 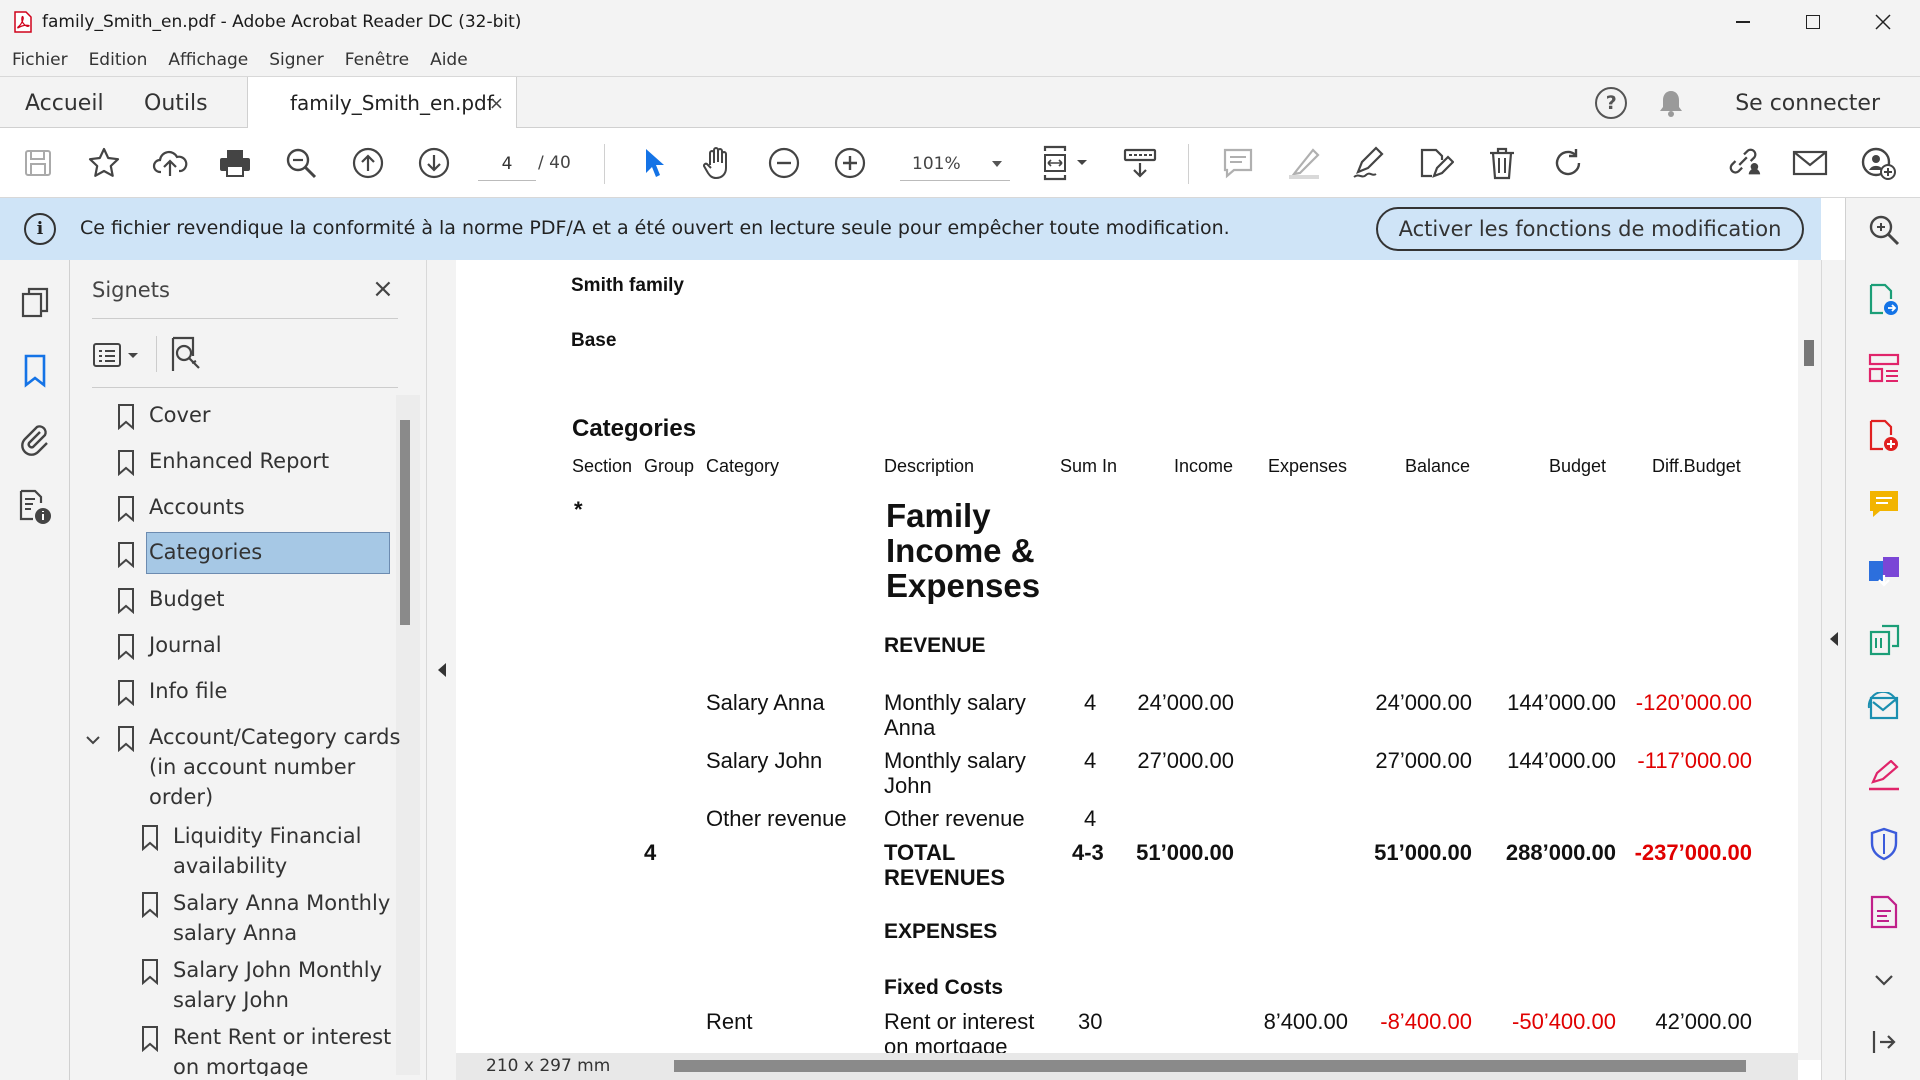 I want to click on comment-tool-icon, so click(x=1884, y=504).